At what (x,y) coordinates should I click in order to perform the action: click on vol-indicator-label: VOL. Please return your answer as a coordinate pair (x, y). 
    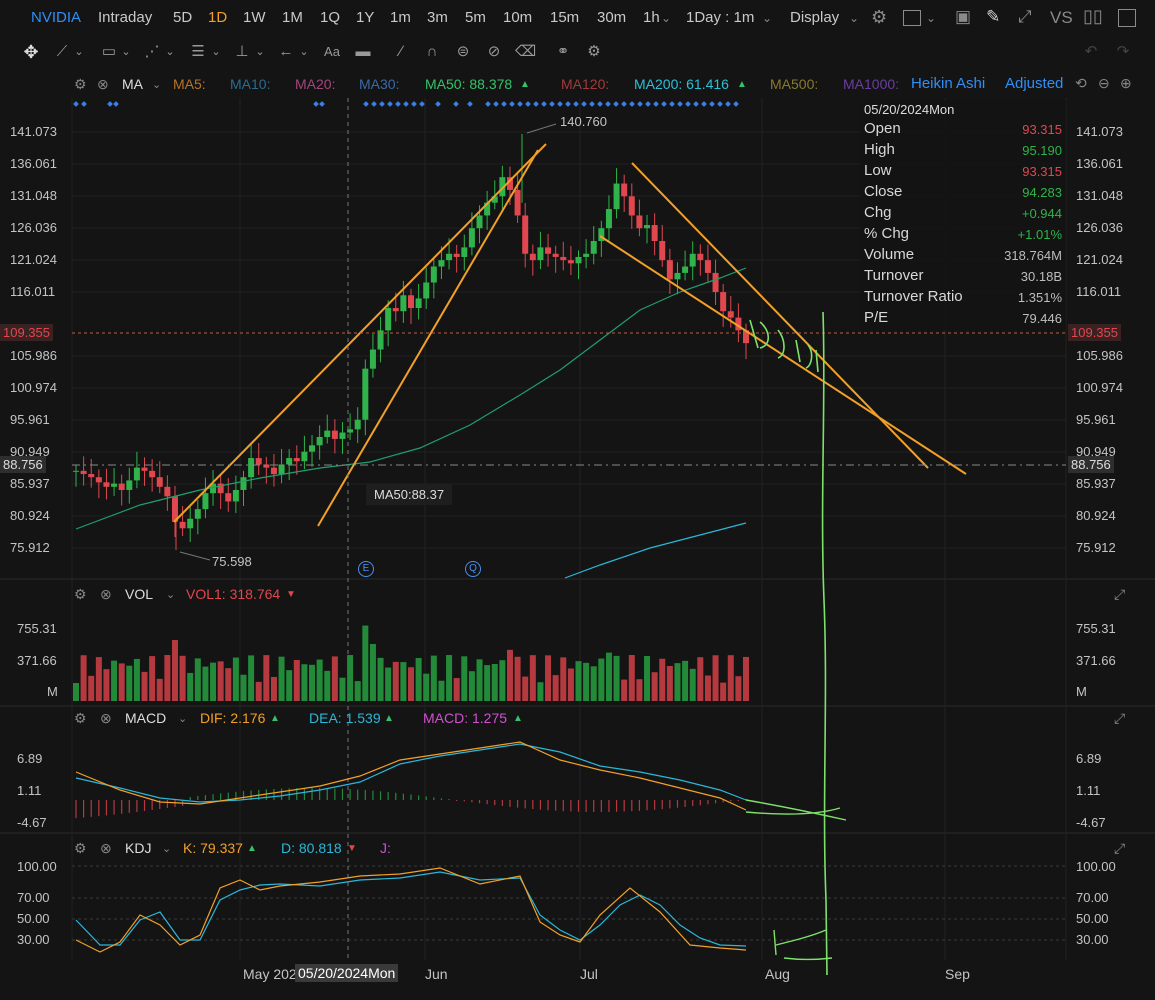
    Looking at the image, I should click on (139, 594).